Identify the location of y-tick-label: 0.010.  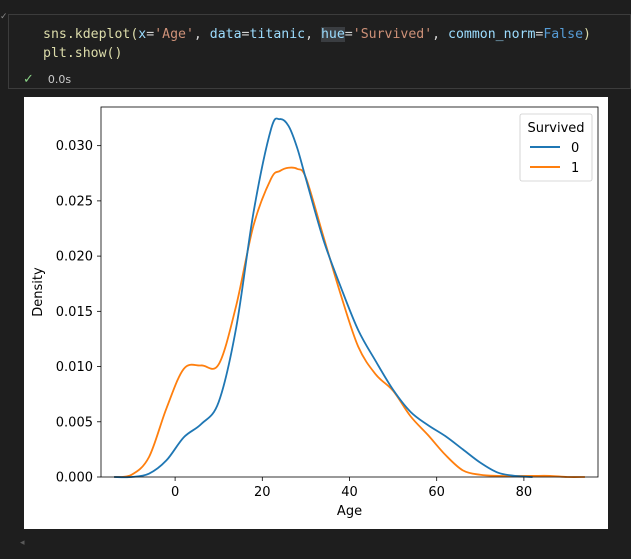
(74, 367).